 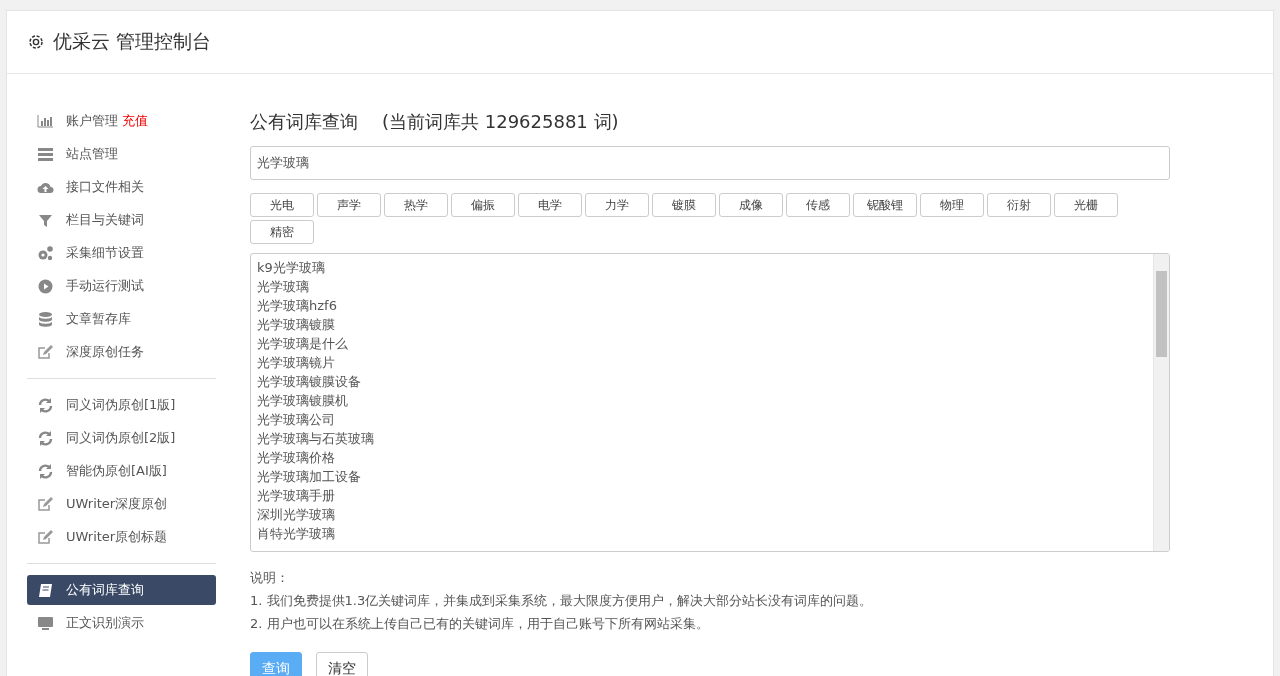 What do you see at coordinates (45, 121) in the screenshot?
I see `chart-icon` at bounding box center [45, 121].